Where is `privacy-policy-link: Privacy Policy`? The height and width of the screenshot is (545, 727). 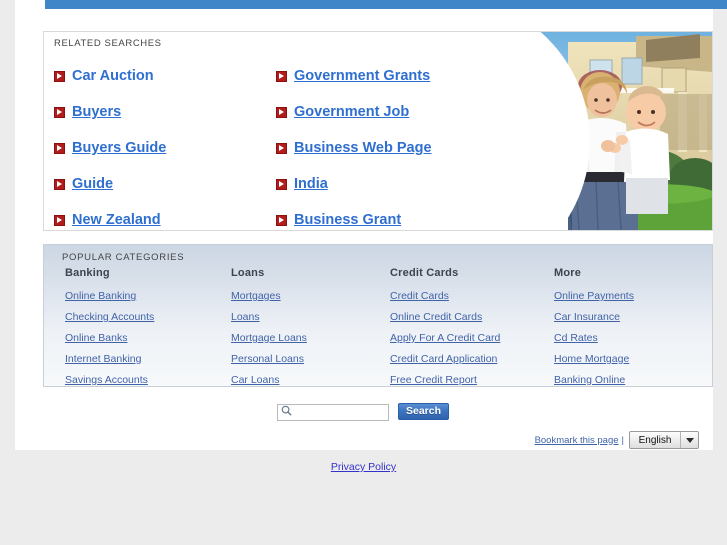 privacy-policy-link: Privacy Policy is located at coordinates (363, 467).